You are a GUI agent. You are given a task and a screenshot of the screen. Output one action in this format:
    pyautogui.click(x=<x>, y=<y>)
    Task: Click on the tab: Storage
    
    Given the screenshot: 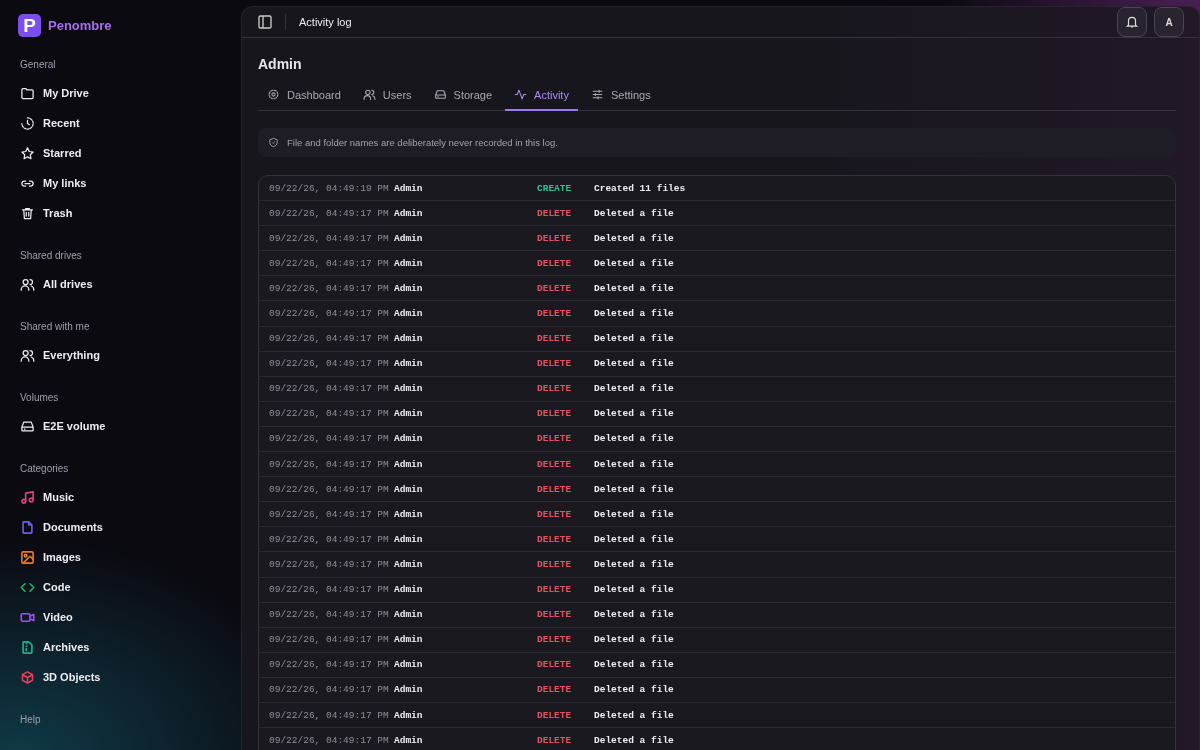 What is the action you would take?
    pyautogui.click(x=463, y=99)
    